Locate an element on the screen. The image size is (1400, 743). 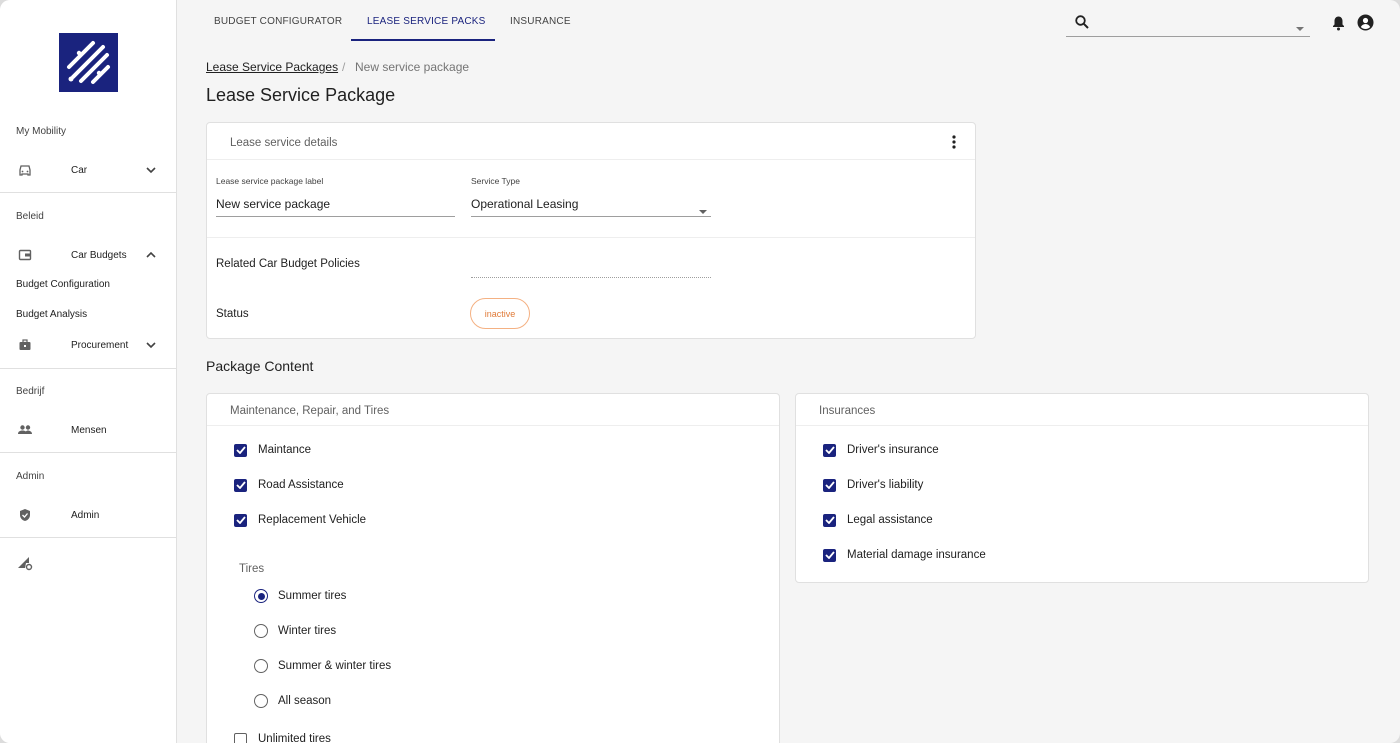
sidebar-item-label: Procurement is located at coordinates (100, 345).